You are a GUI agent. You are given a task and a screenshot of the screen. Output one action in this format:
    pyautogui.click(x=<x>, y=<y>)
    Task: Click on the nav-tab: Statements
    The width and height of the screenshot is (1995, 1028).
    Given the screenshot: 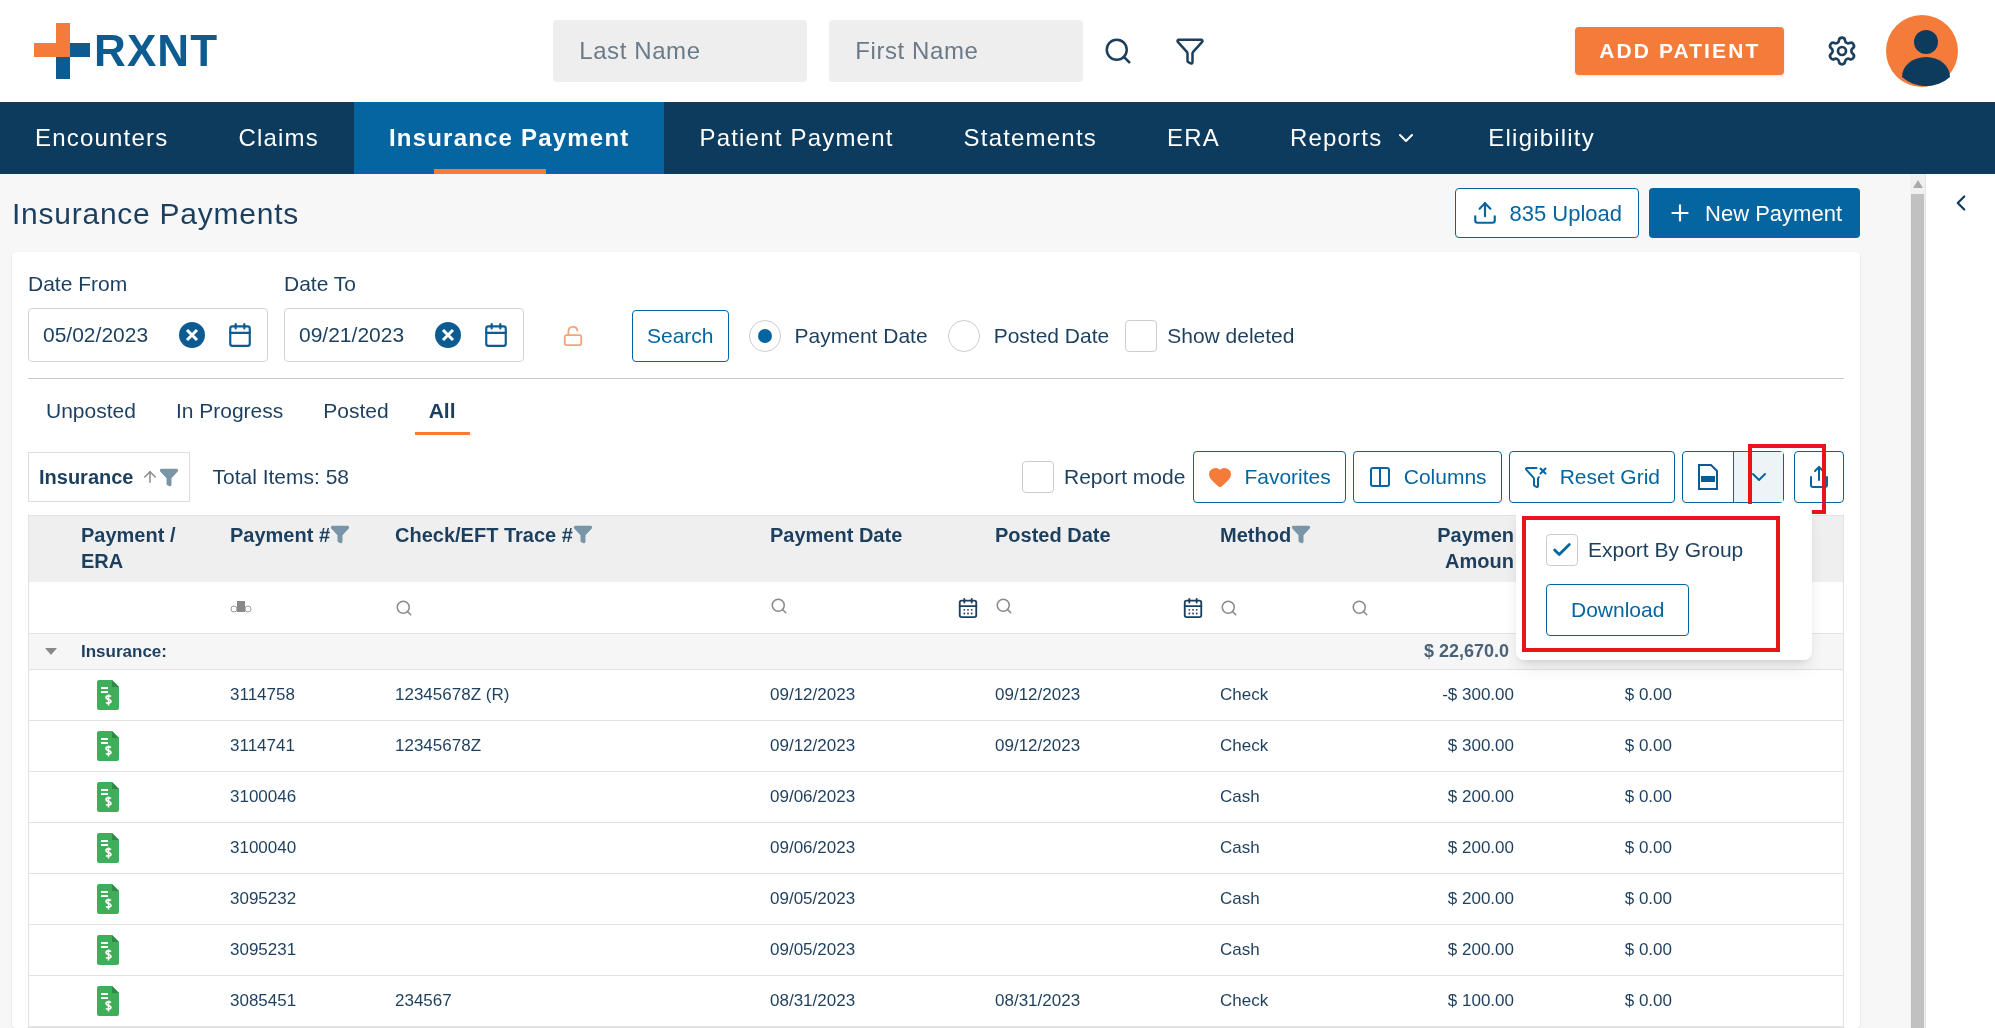 What is the action you would take?
    pyautogui.click(x=1030, y=138)
    